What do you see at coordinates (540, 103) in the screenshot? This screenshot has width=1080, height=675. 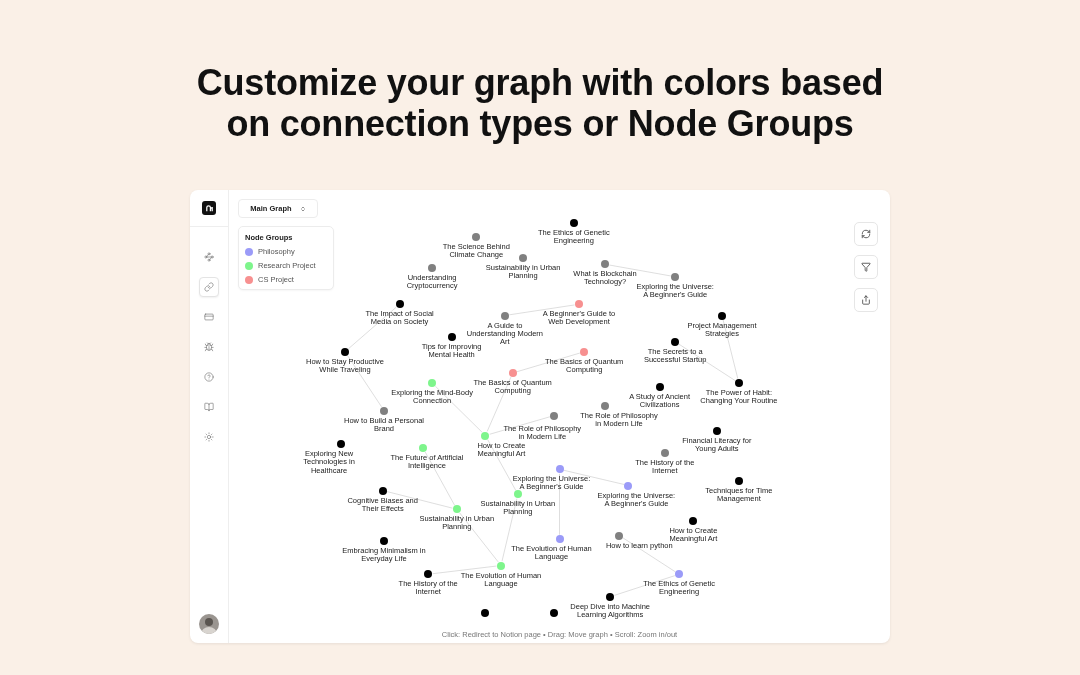 I see `page-heading: Customize your graph with colors based on connection types or Node Groups` at bounding box center [540, 103].